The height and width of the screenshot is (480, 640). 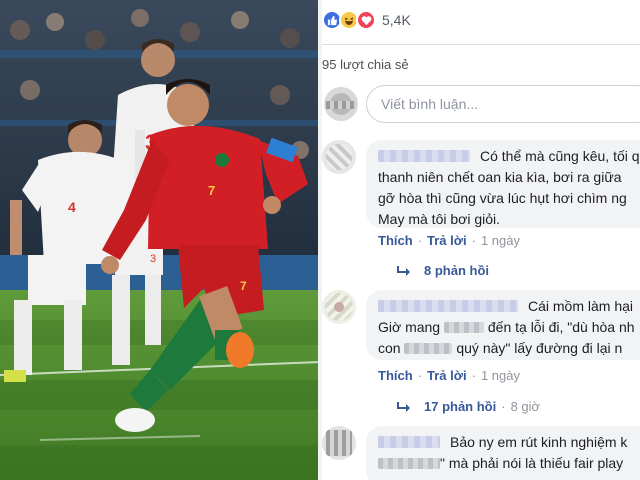 What do you see at coordinates (396, 20) in the screenshot?
I see `reaction-count: 5,4K` at bounding box center [396, 20].